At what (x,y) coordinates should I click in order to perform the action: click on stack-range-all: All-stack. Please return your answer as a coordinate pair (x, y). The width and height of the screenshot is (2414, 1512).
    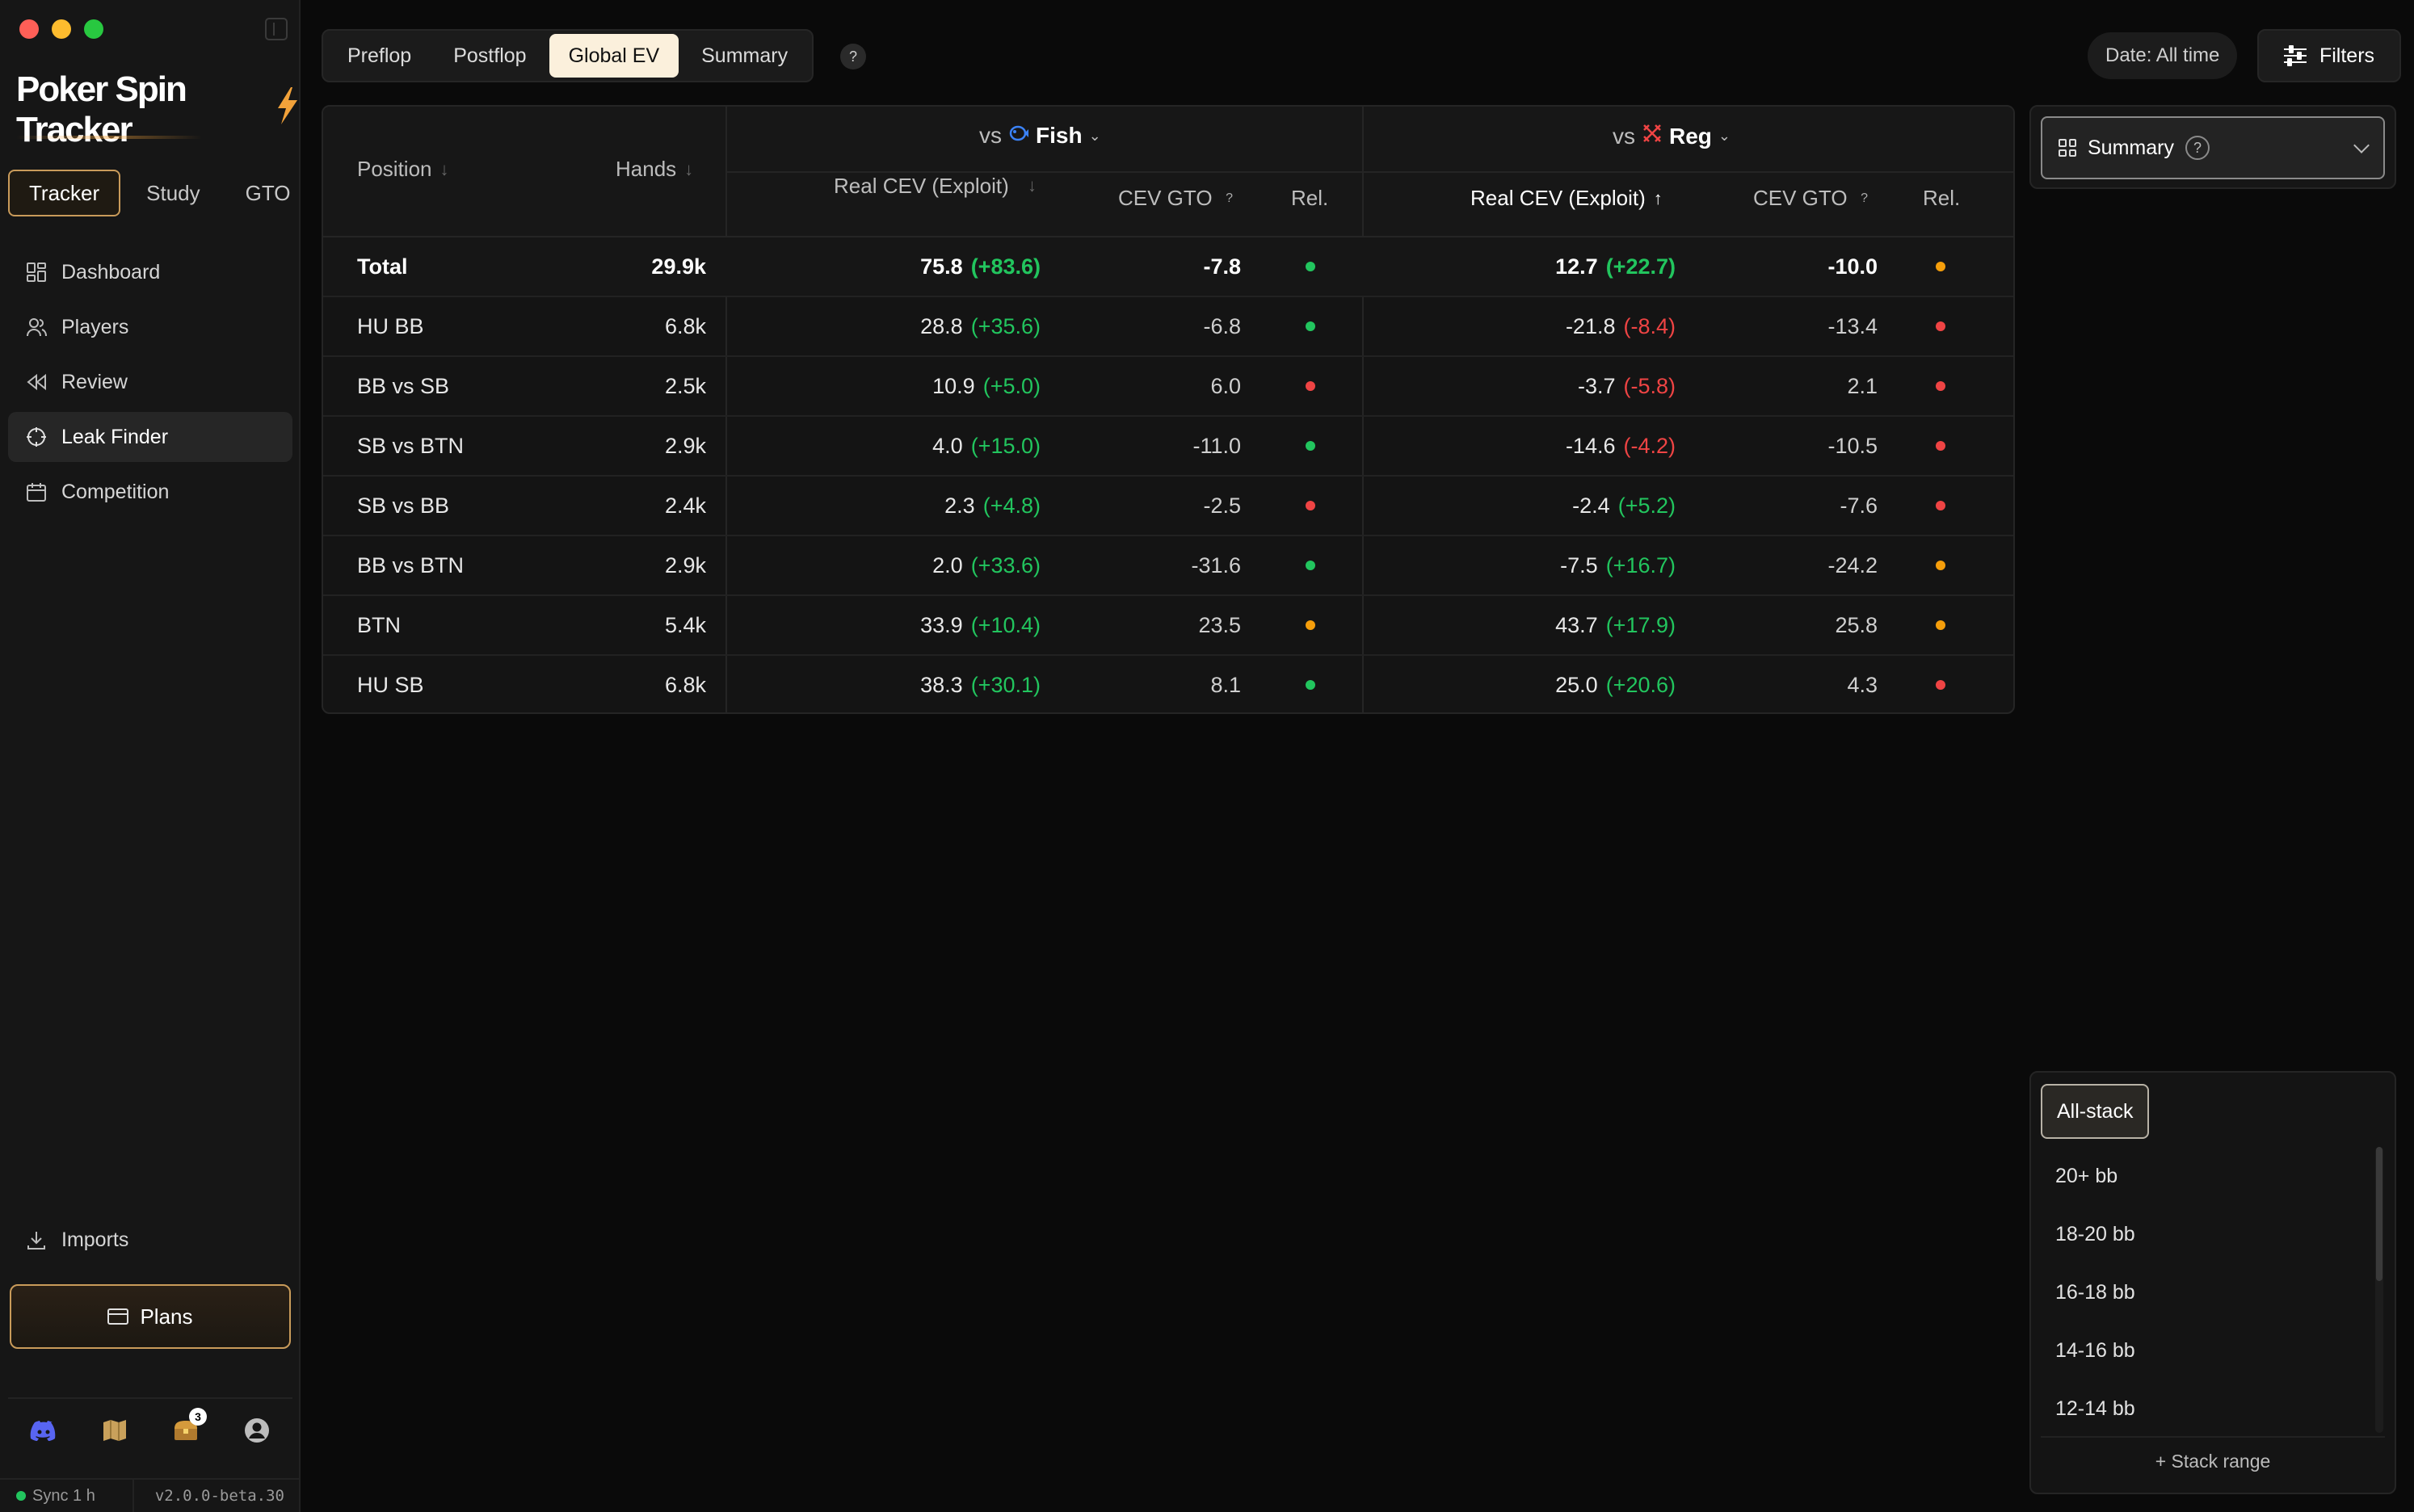
    Looking at the image, I should click on (2095, 1111).